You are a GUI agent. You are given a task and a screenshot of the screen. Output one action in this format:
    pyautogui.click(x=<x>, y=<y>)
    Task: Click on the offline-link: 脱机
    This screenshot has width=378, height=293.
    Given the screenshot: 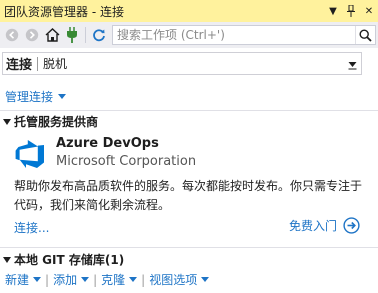 What is the action you would take?
    pyautogui.click(x=55, y=63)
    